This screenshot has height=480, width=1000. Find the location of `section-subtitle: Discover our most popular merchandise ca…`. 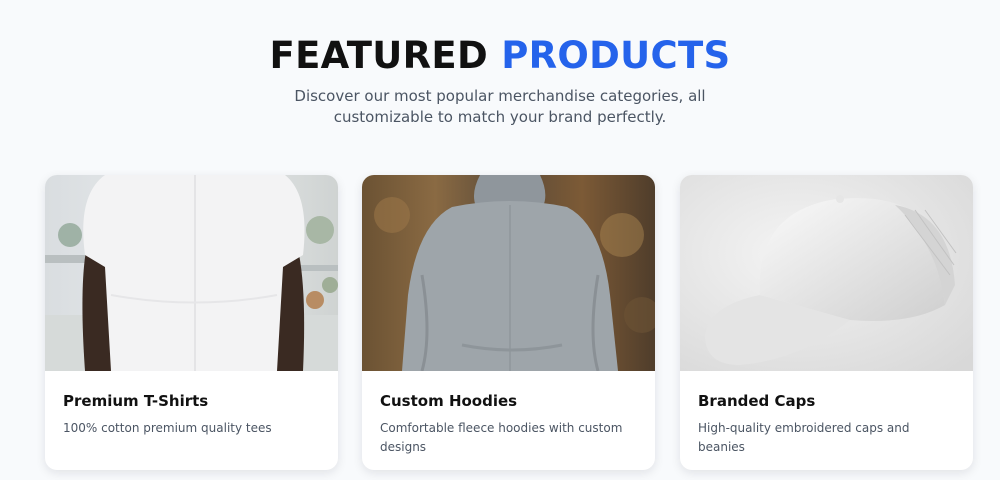

section-subtitle: Discover our most popular merchandise ca… is located at coordinates (500, 106).